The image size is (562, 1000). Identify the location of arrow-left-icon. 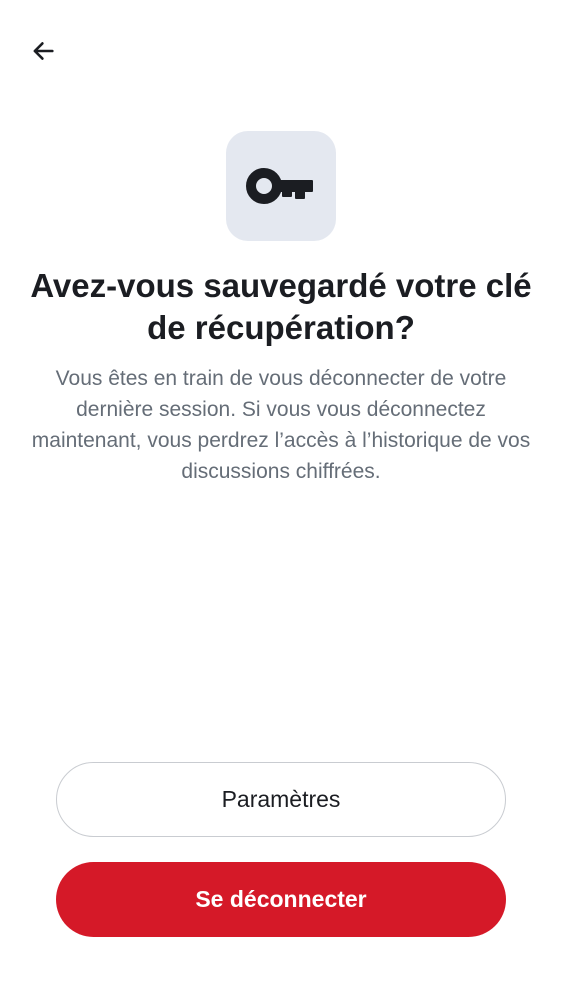
(43, 51).